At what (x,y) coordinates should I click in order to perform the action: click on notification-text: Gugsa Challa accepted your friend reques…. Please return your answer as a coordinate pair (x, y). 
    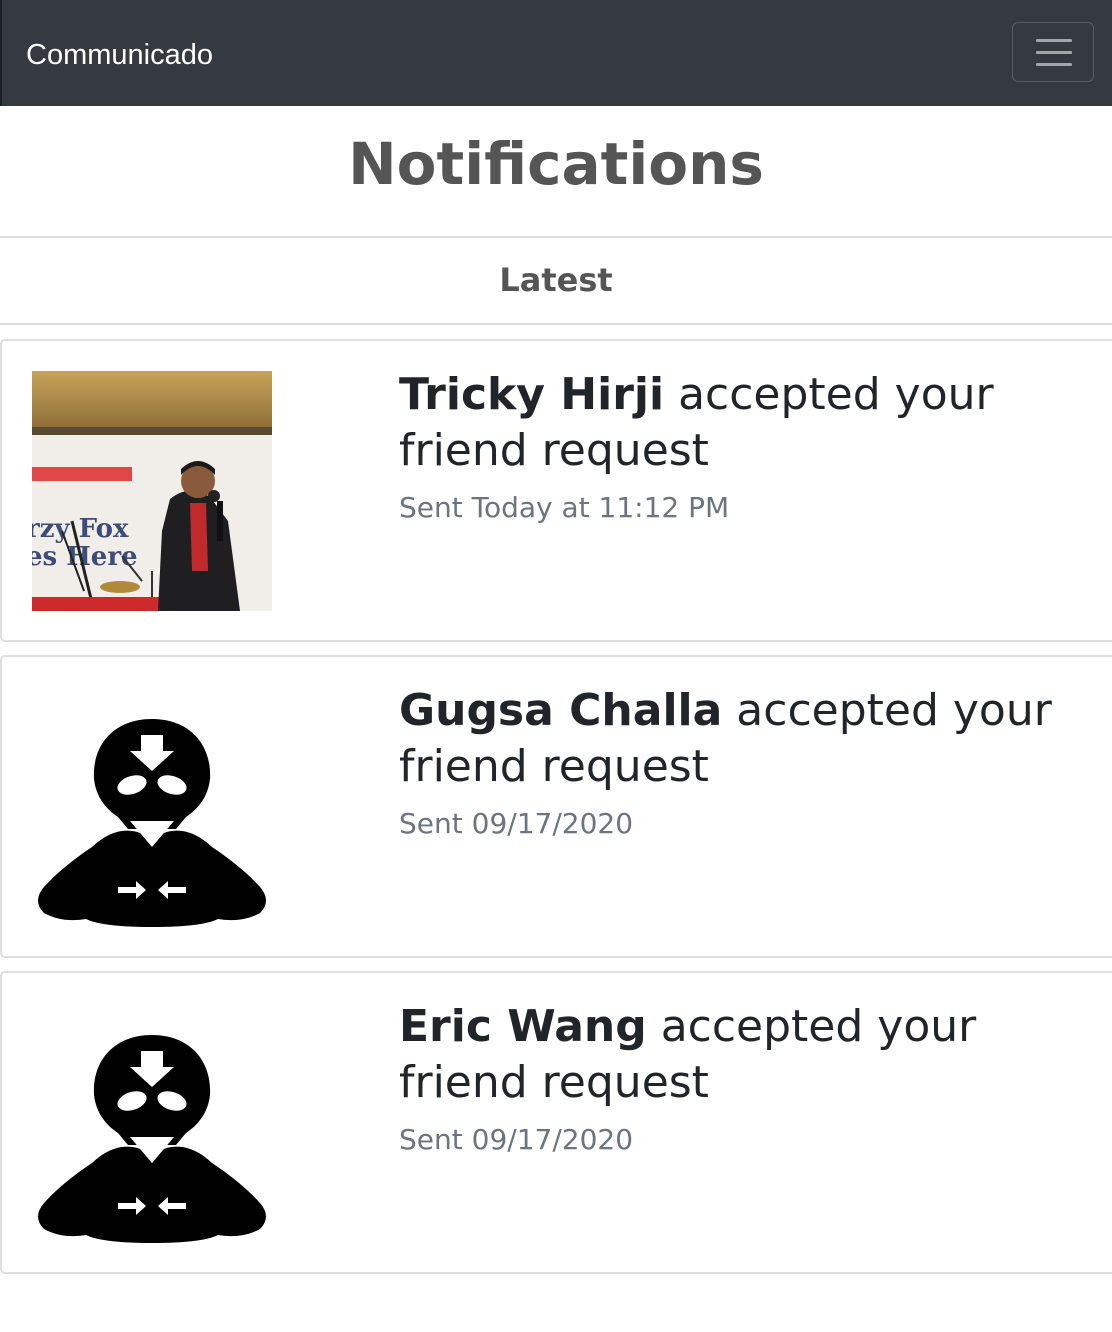
    Looking at the image, I should click on (749, 763).